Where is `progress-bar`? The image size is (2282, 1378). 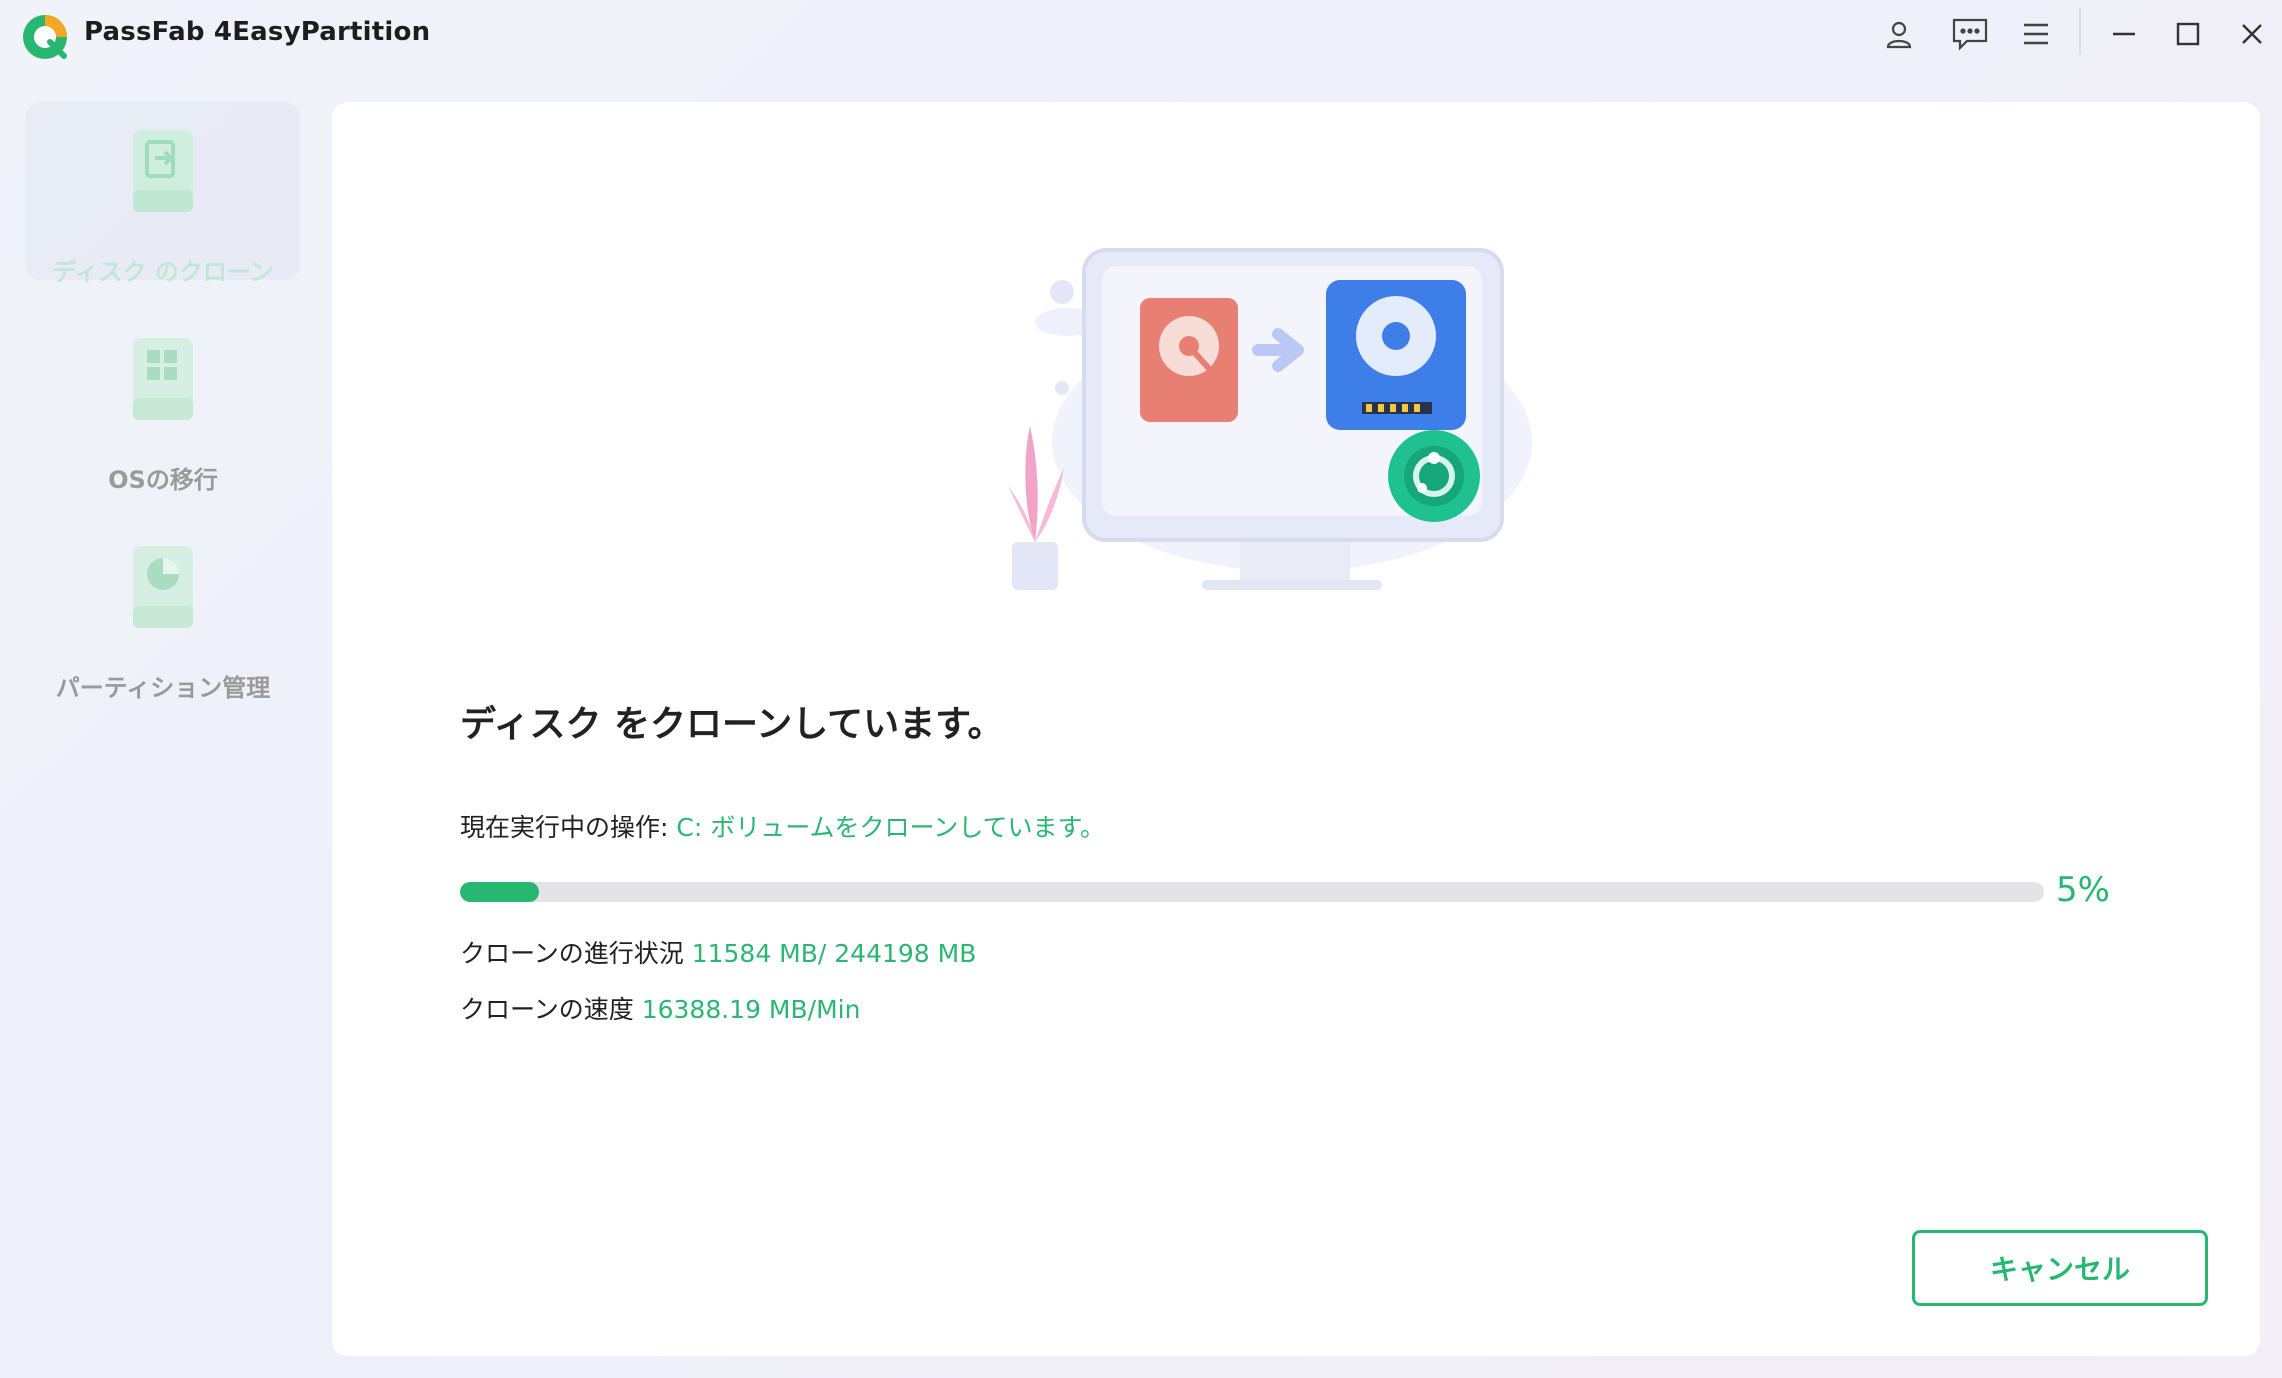 progress-bar is located at coordinates (1252, 892).